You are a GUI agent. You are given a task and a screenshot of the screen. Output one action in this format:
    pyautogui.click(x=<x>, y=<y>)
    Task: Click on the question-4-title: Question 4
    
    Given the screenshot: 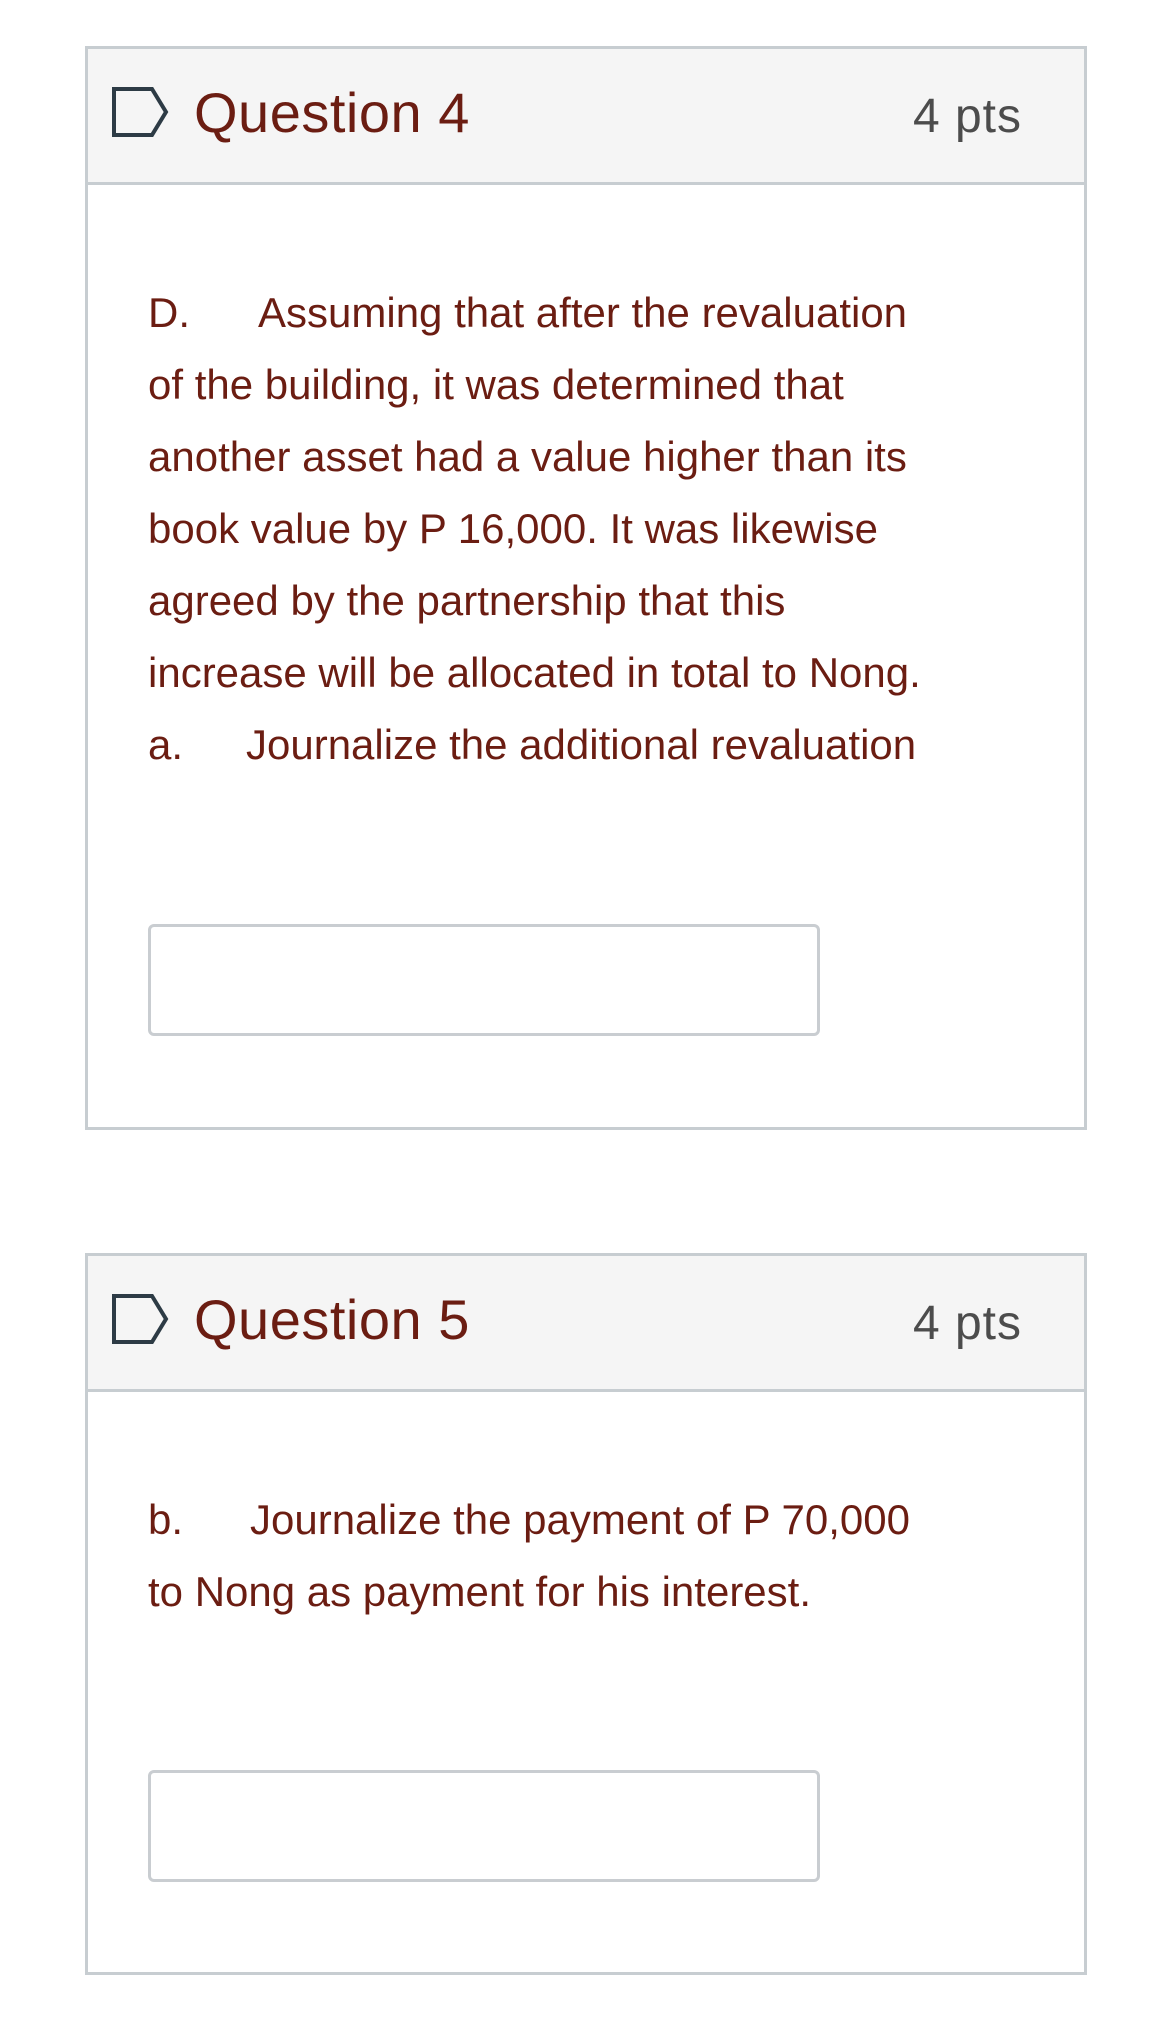 What is the action you would take?
    pyautogui.click(x=332, y=112)
    